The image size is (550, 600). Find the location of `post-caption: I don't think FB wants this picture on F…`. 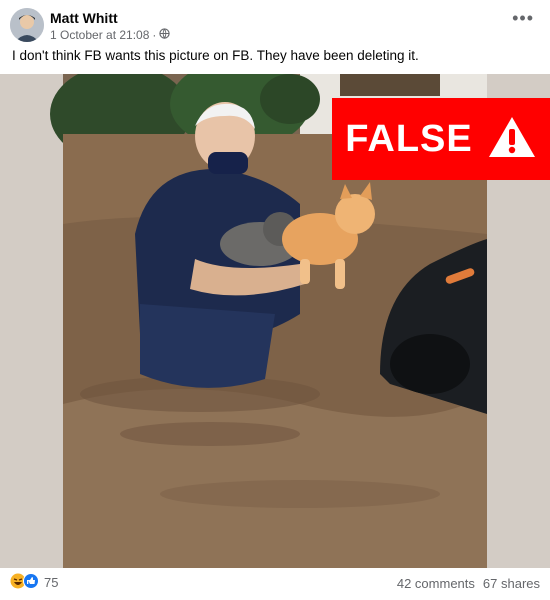

post-caption: I don't think FB wants this picture on F… is located at coordinates (215, 55).